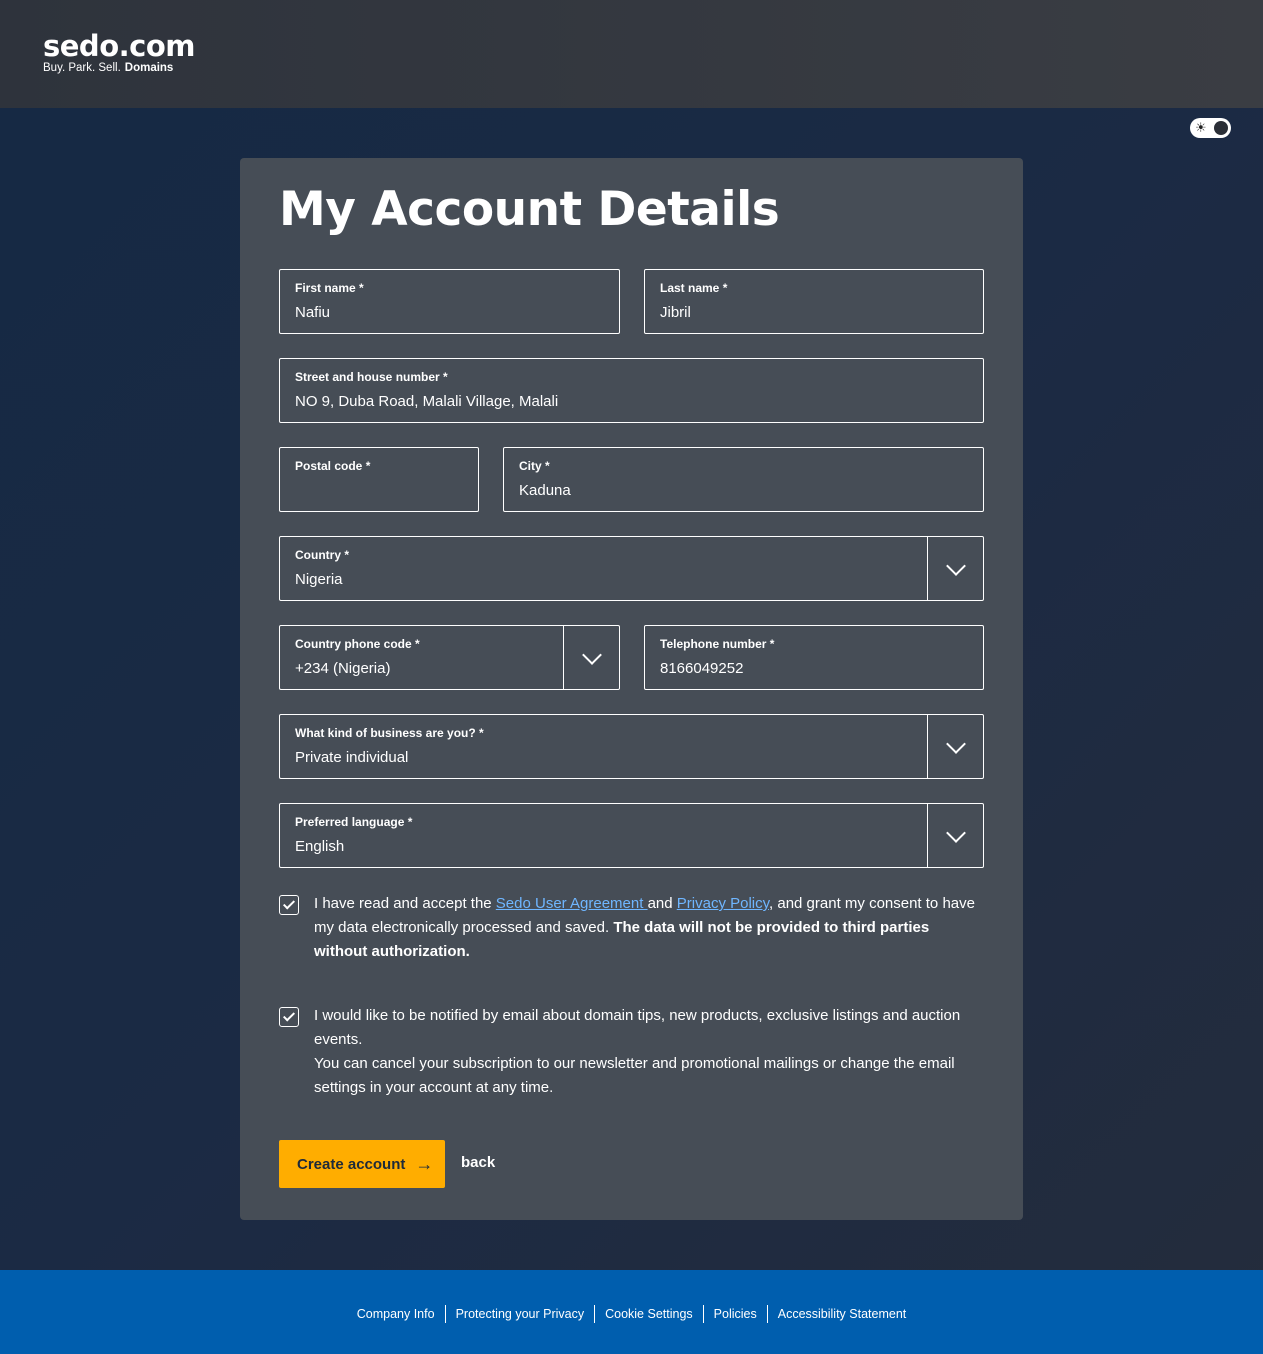  I want to click on page-title: My Account Details, so click(529, 209).